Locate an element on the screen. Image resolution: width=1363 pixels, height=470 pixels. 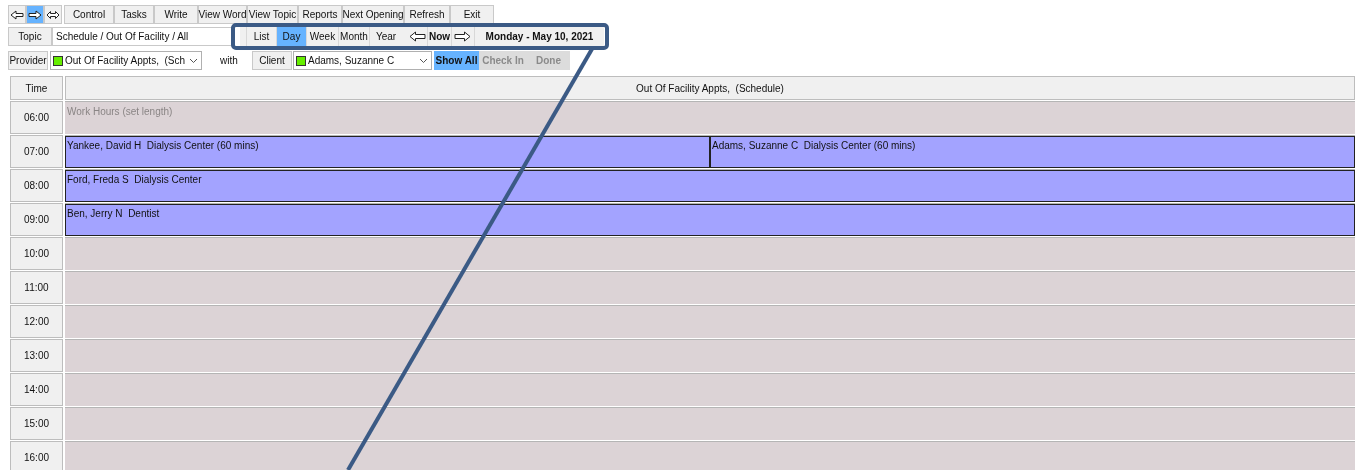
toolbar-button: Write is located at coordinates (176, 14).